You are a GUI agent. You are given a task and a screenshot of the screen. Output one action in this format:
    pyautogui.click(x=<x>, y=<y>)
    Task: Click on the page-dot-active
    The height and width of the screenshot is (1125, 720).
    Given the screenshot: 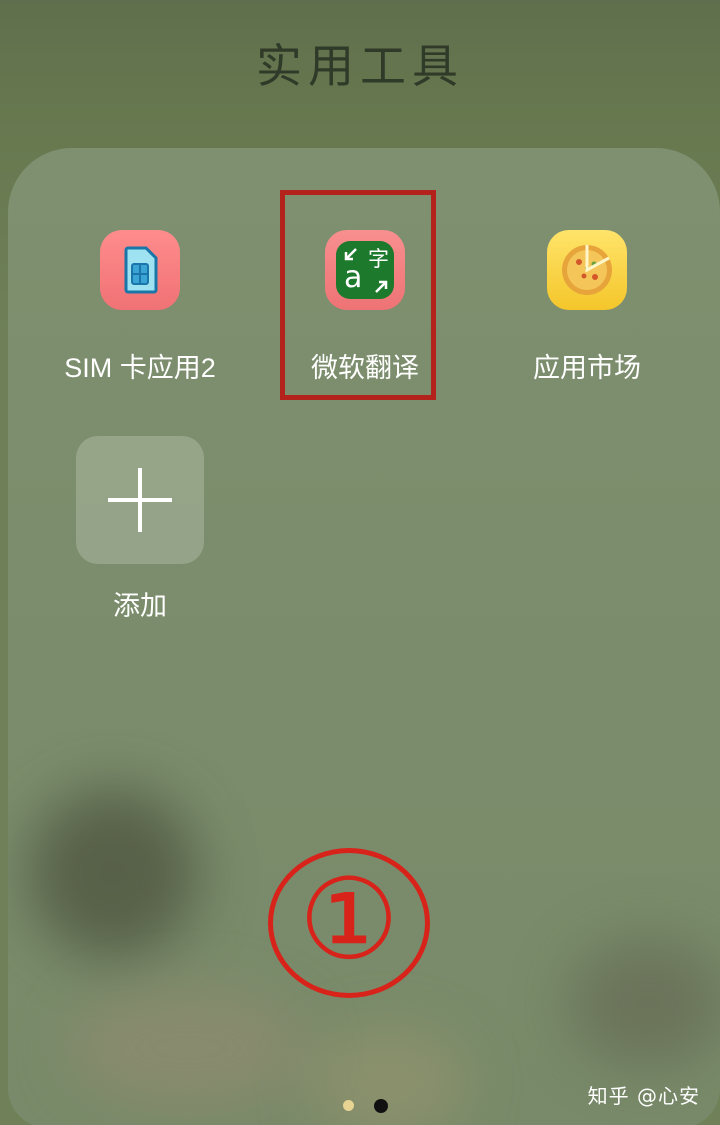 What is the action you would take?
    pyautogui.click(x=381, y=1106)
    